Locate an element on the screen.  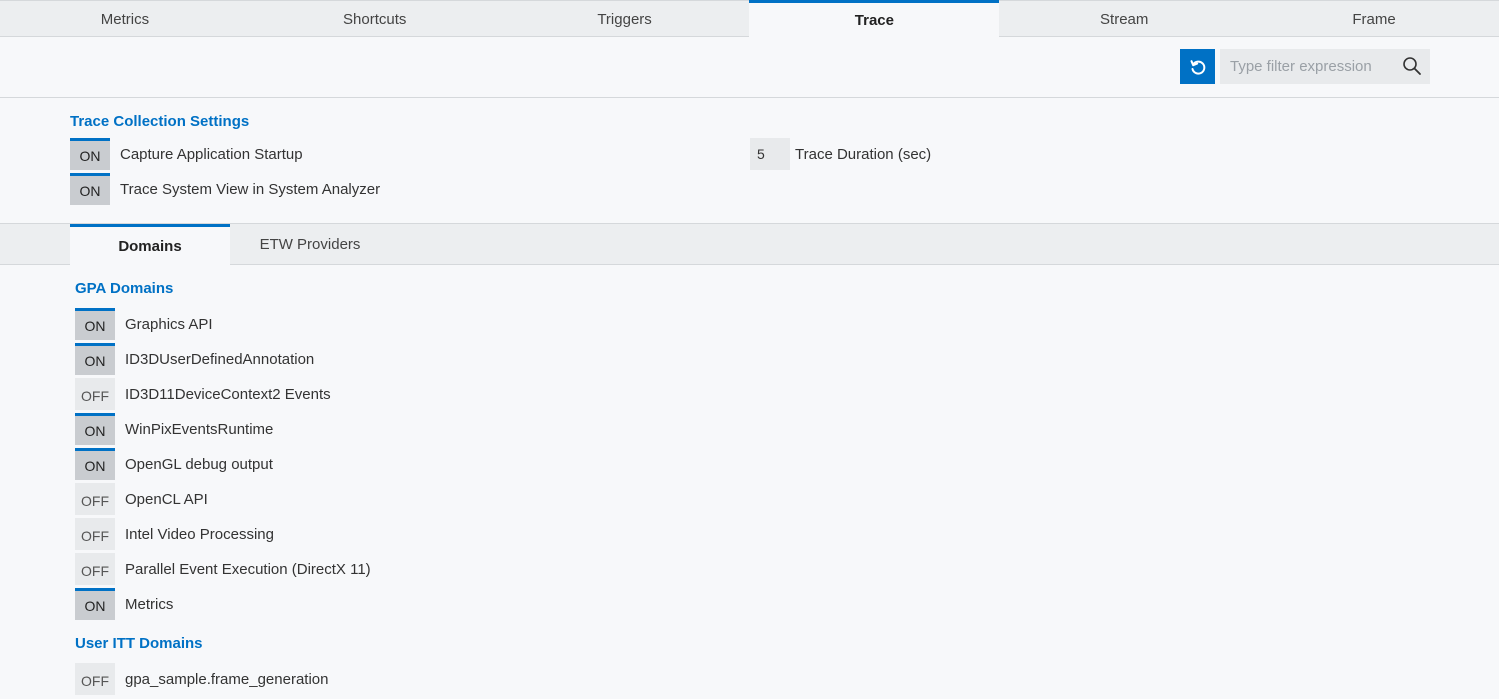
domain-row: ON WinPixEventsRuntime is located at coordinates (174, 429).